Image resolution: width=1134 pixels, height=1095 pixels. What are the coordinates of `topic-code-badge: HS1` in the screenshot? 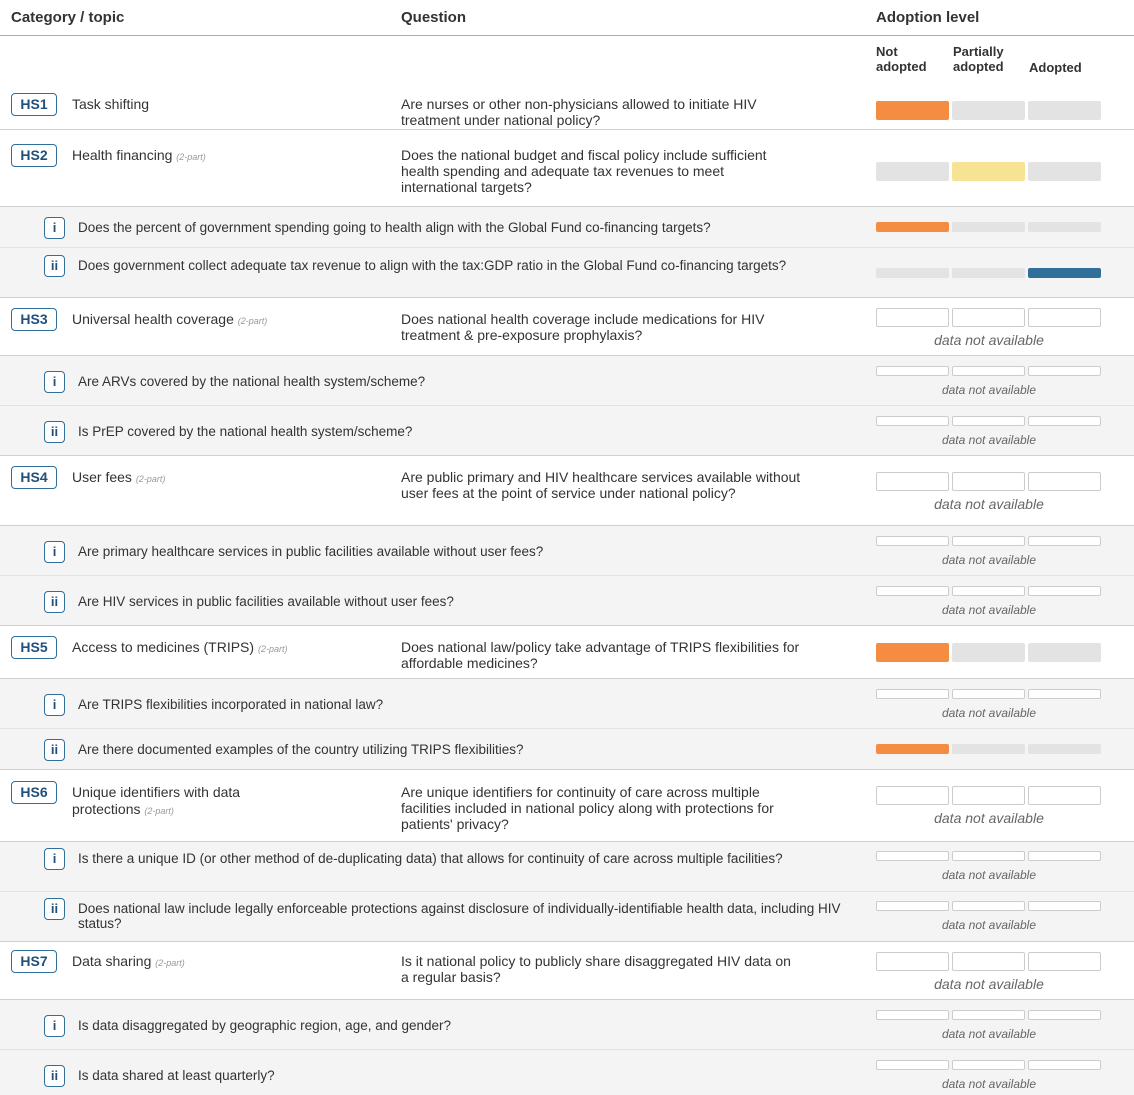 It's located at (34, 104).